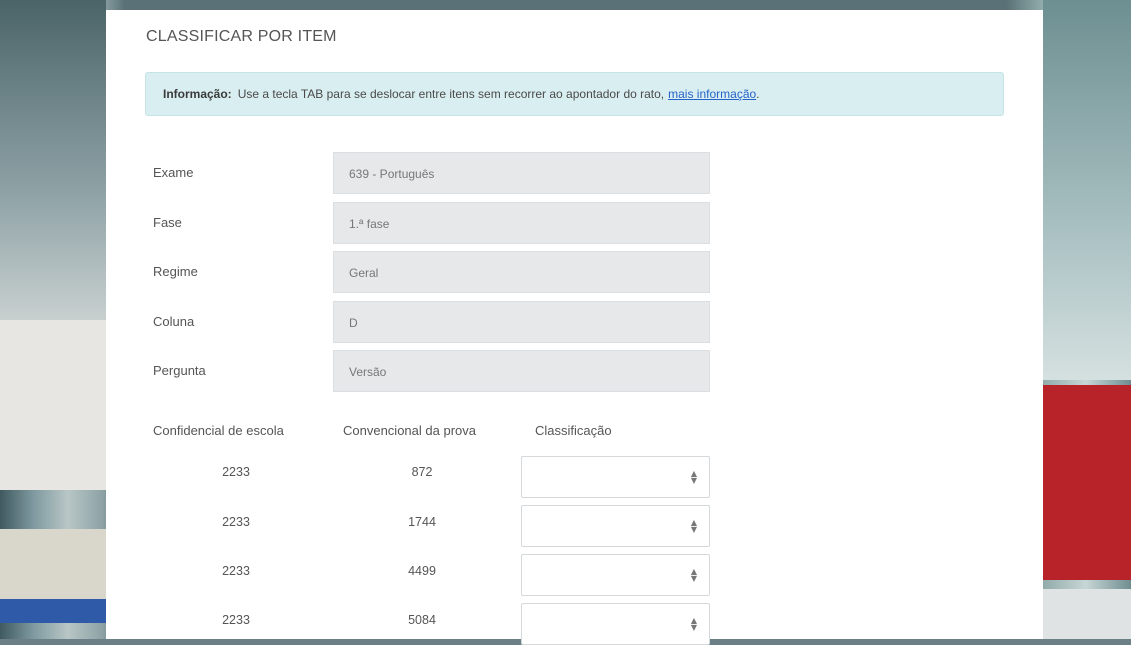  I want to click on info-label: Informação:, so click(197, 94).